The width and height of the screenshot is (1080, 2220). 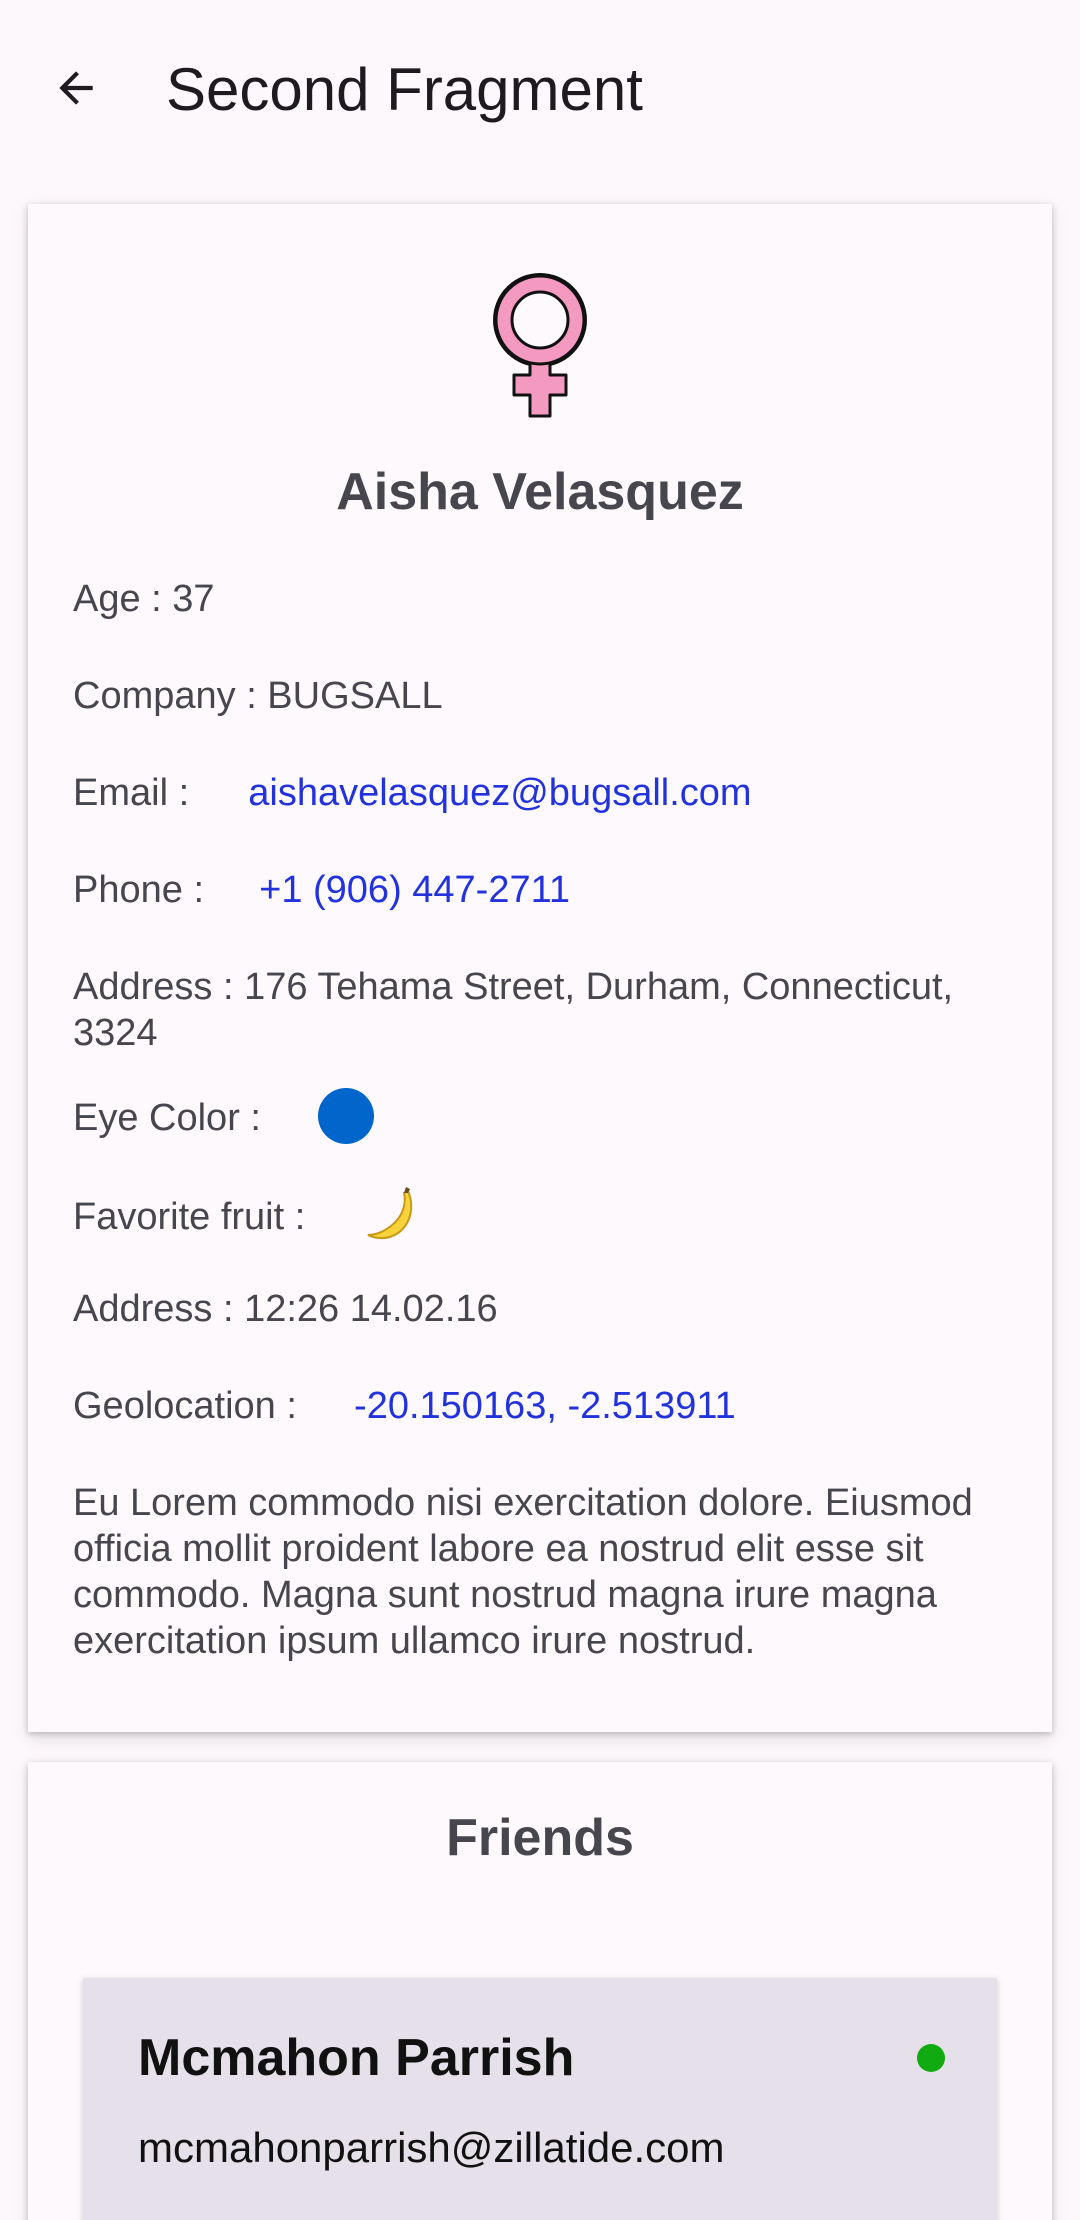 What do you see at coordinates (346, 1116) in the screenshot?
I see `eye-color-swatch` at bounding box center [346, 1116].